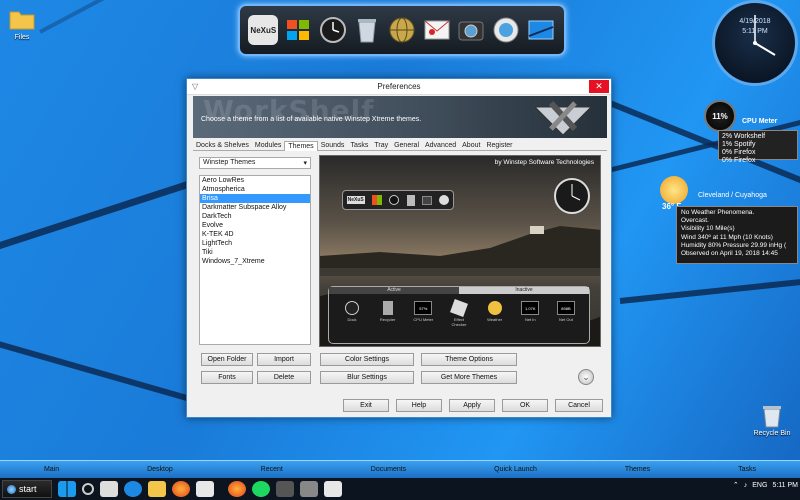  Describe the element at coordinates (419, 405) in the screenshot. I see `help-button: Help` at that location.